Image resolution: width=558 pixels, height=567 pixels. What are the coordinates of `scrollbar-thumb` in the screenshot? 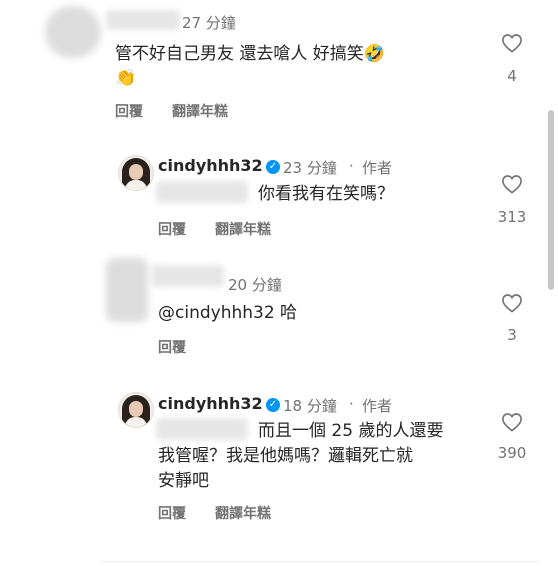 It's located at (551, 200).